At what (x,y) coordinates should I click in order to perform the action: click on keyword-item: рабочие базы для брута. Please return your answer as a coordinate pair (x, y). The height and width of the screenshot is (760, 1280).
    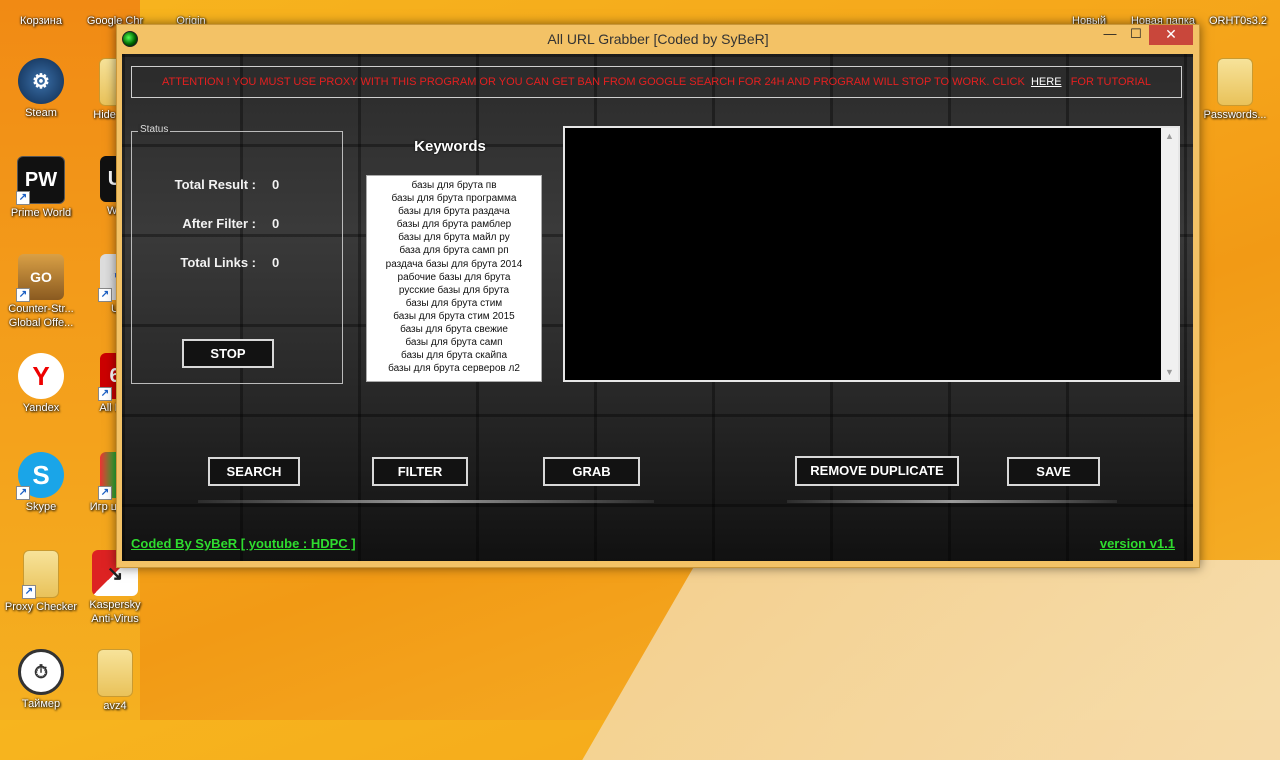
    Looking at the image, I should click on (454, 277).